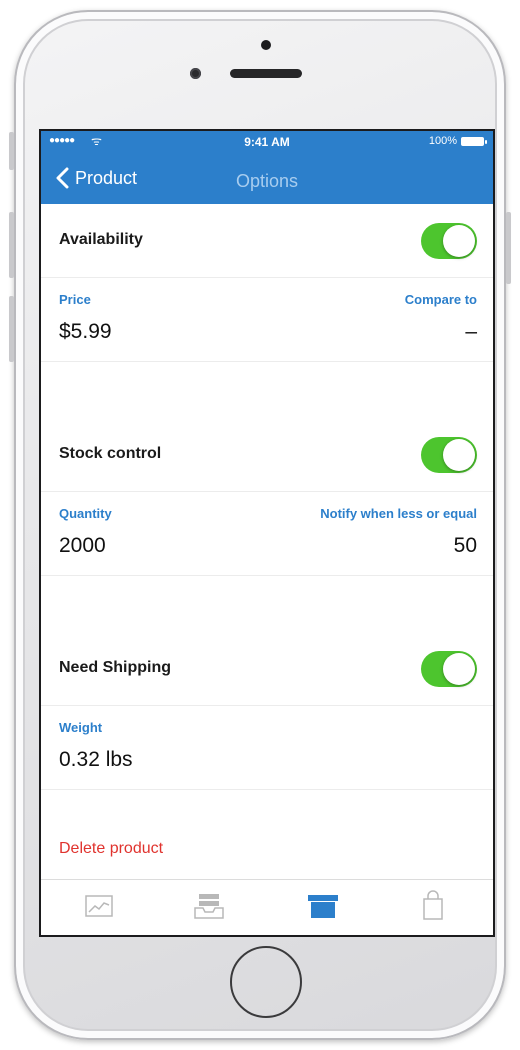  I want to click on home-button, so click(266, 982).